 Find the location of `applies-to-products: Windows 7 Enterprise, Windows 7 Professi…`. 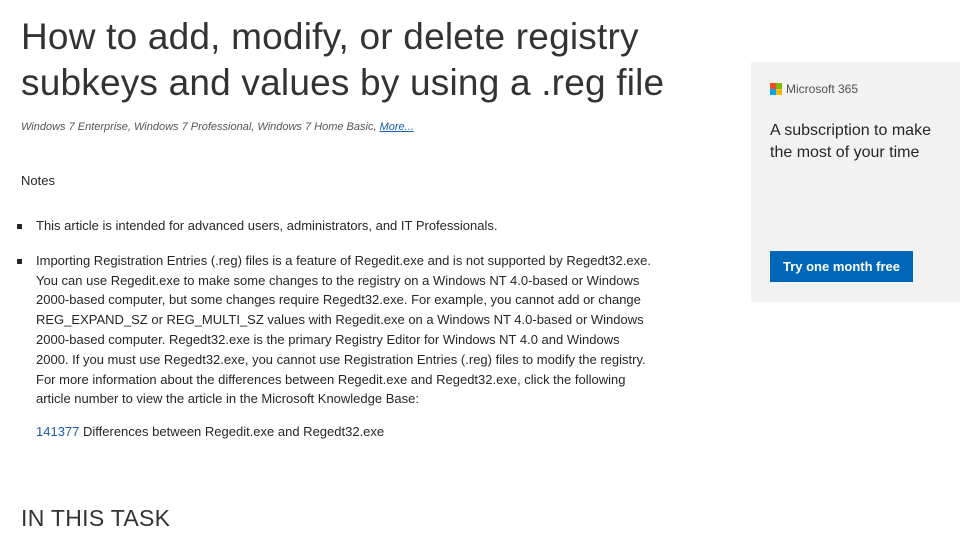

applies-to-products: Windows 7 Enterprise, Windows 7 Professi… is located at coordinates (199, 127).